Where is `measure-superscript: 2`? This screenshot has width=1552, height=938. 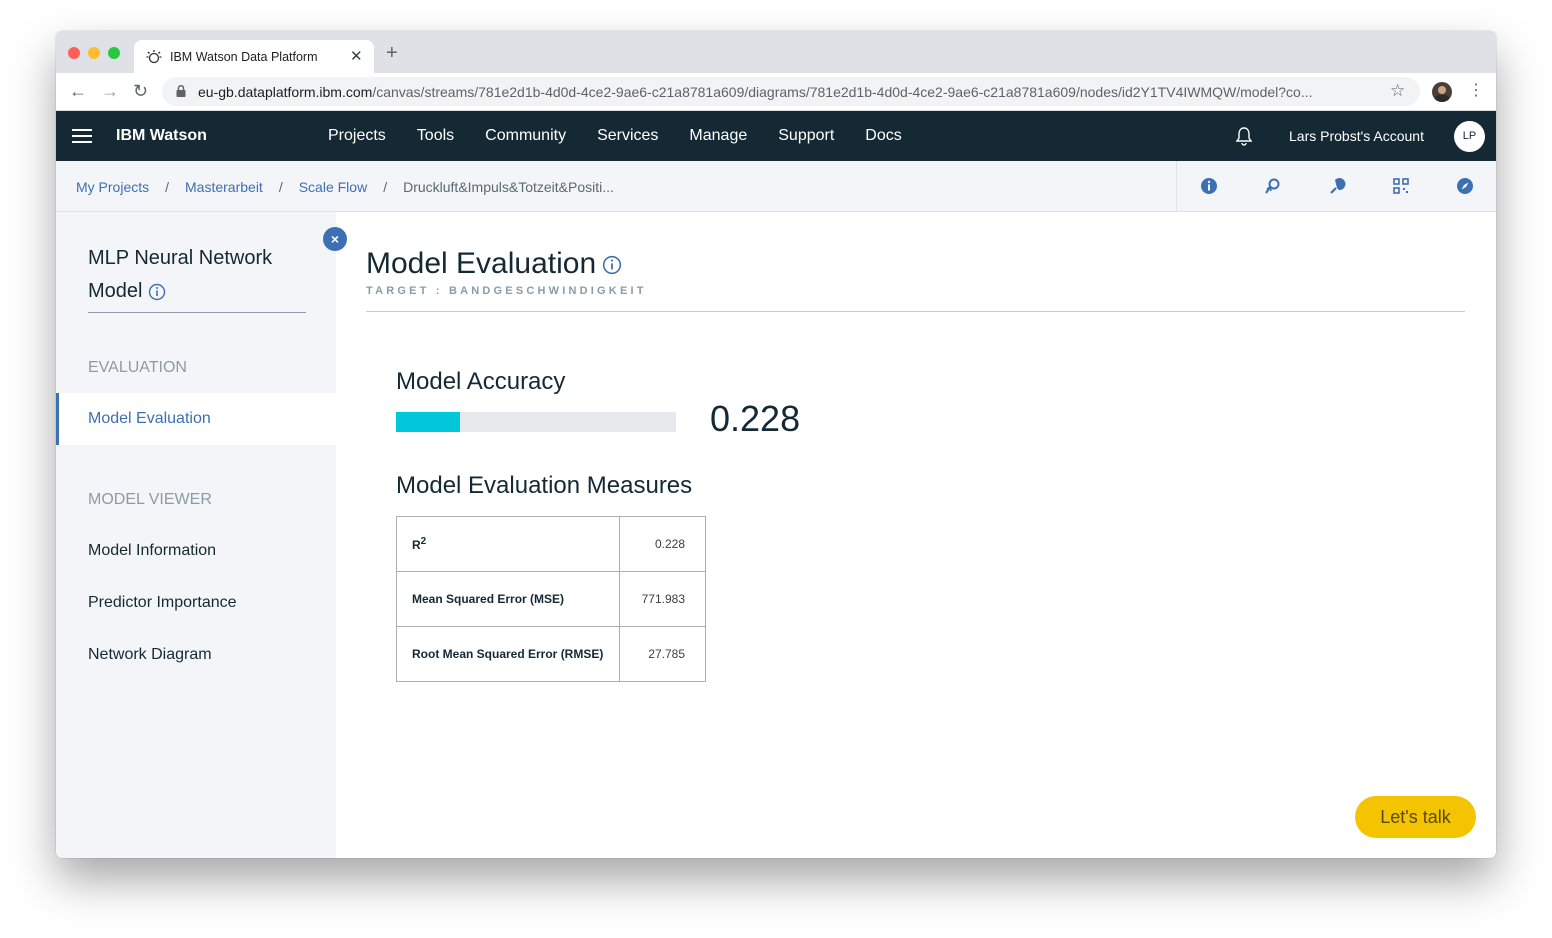 measure-superscript: 2 is located at coordinates (423, 541).